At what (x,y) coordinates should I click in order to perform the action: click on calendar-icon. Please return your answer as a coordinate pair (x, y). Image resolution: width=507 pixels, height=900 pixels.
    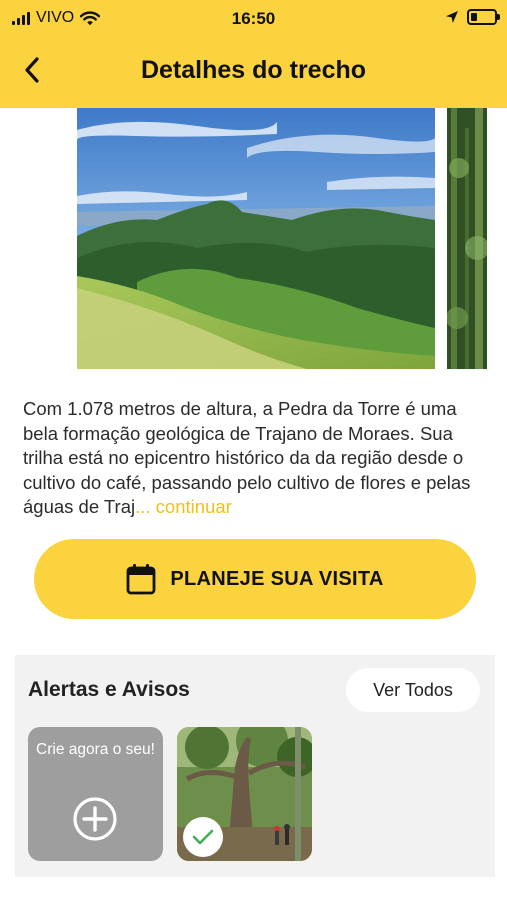
    Looking at the image, I should click on (141, 579).